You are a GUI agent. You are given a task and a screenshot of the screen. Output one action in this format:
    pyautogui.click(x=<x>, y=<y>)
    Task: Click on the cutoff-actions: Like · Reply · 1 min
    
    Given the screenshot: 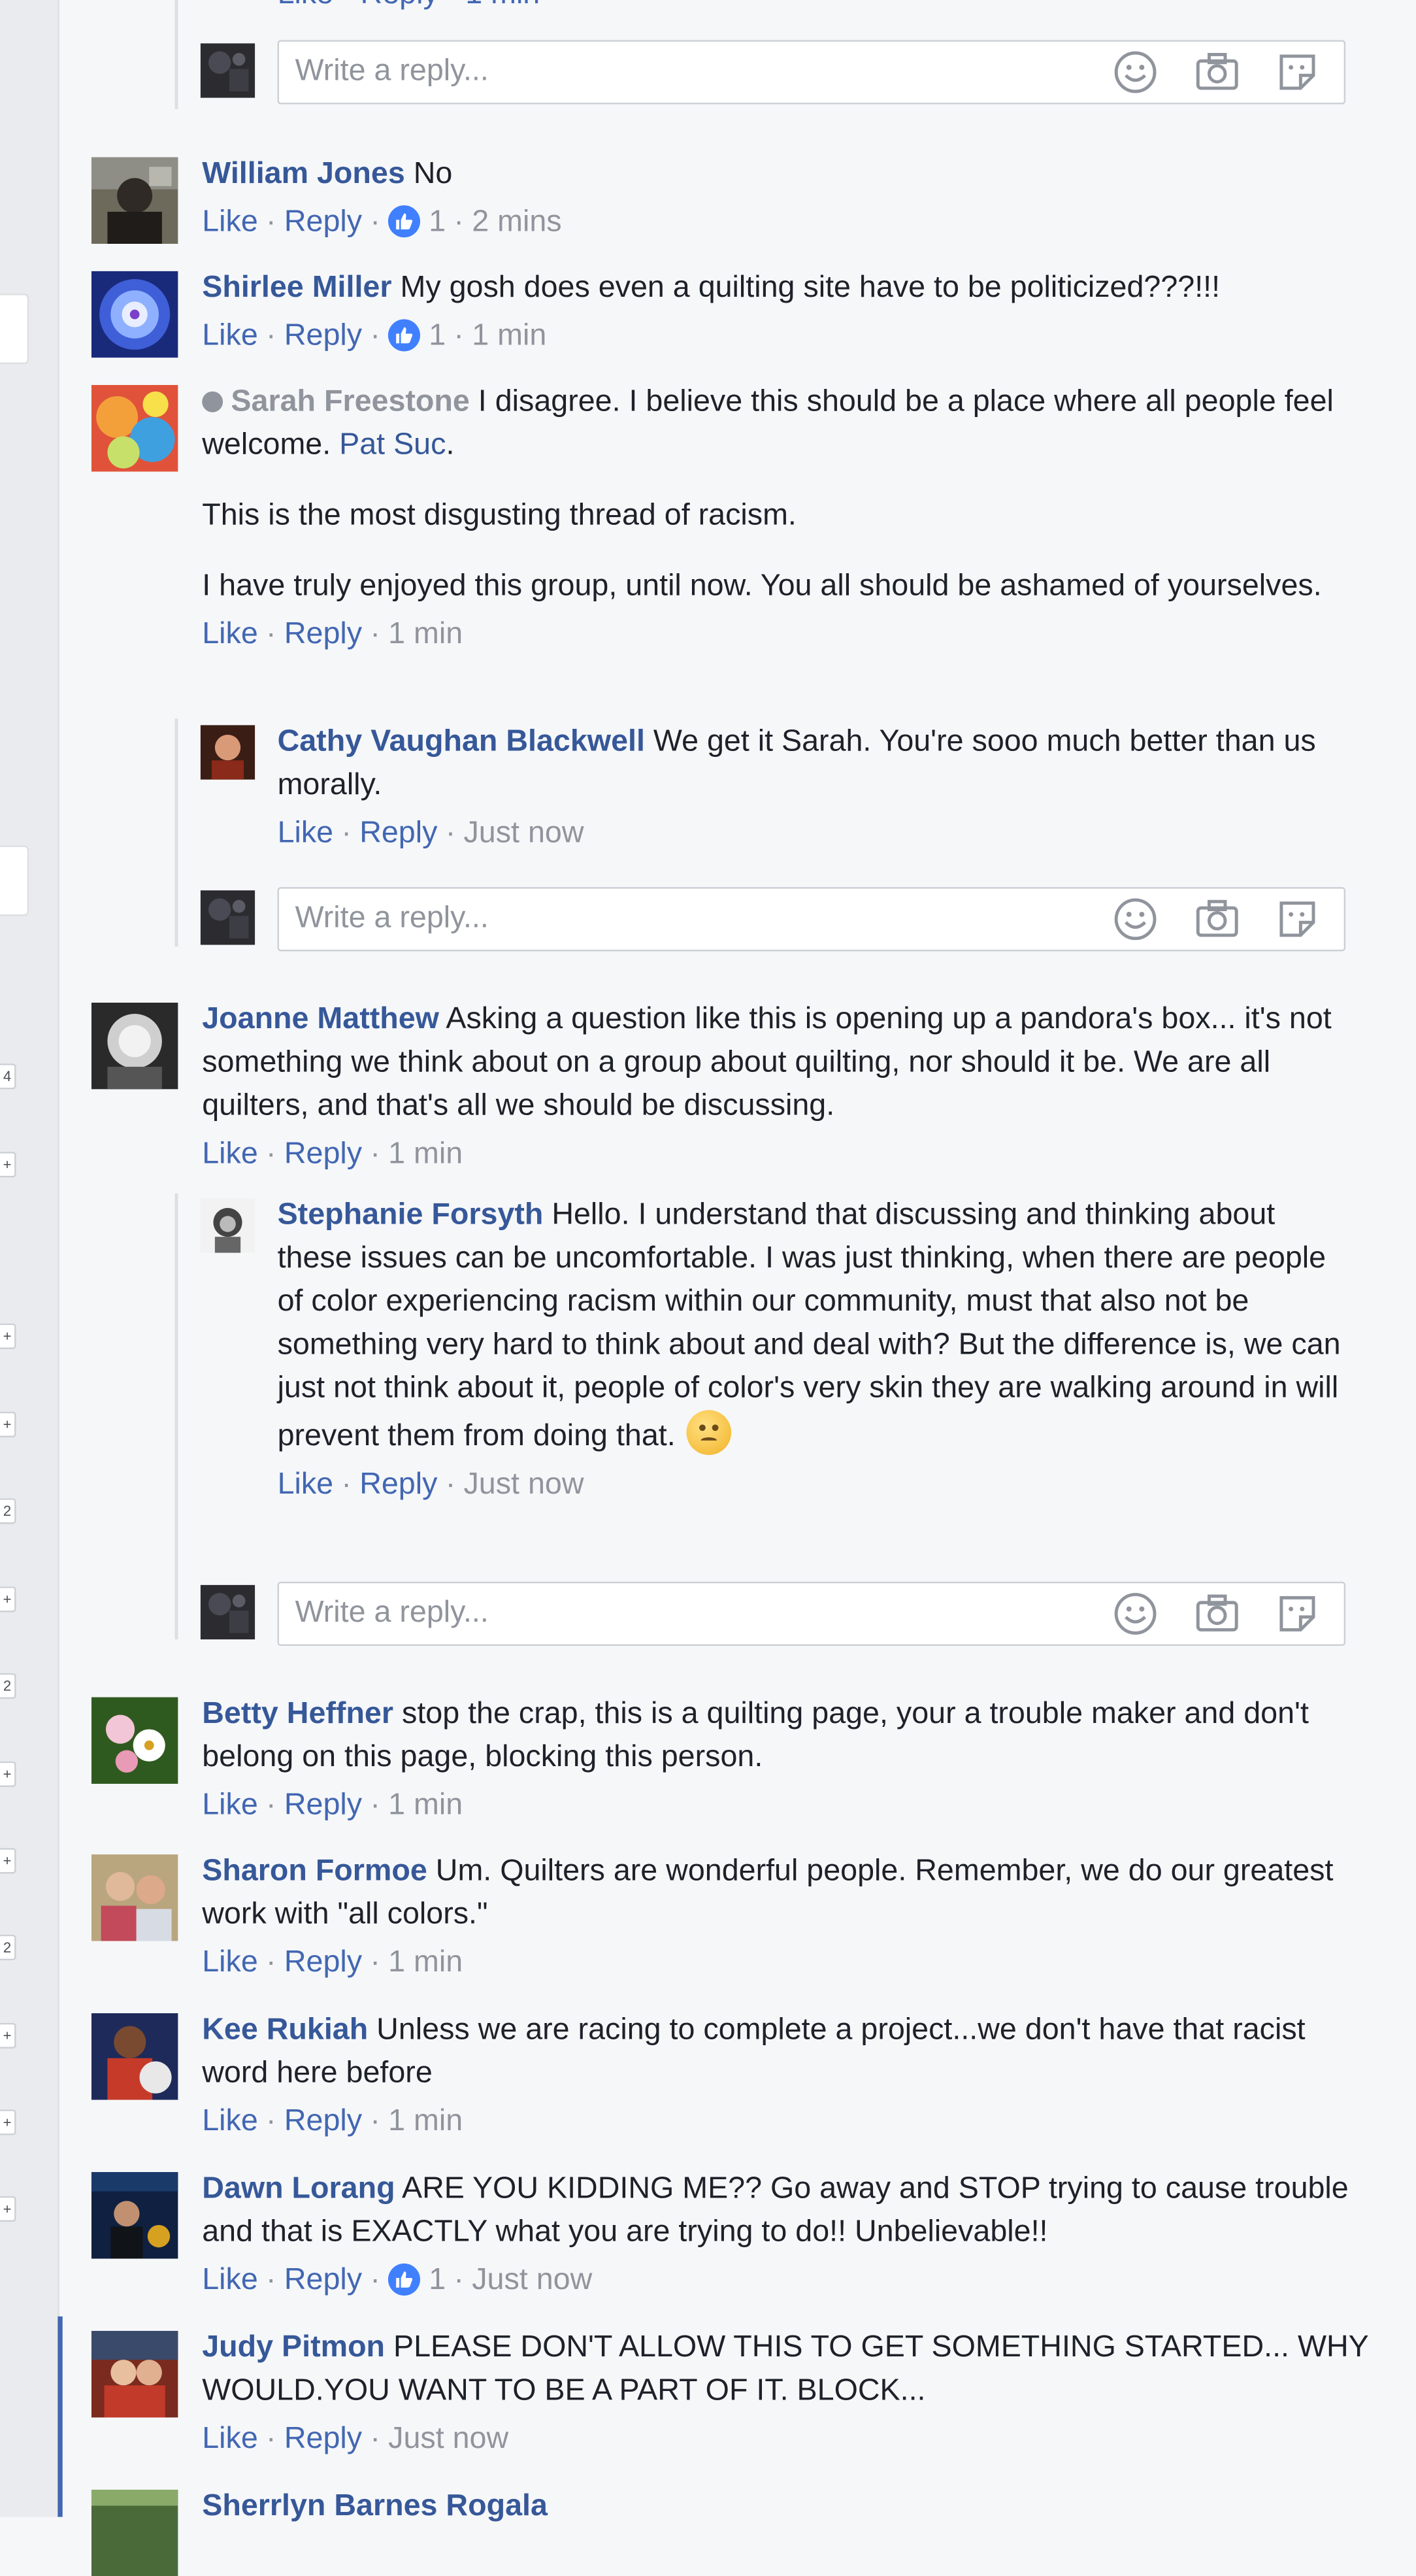 What is the action you would take?
    pyautogui.click(x=409, y=8)
    